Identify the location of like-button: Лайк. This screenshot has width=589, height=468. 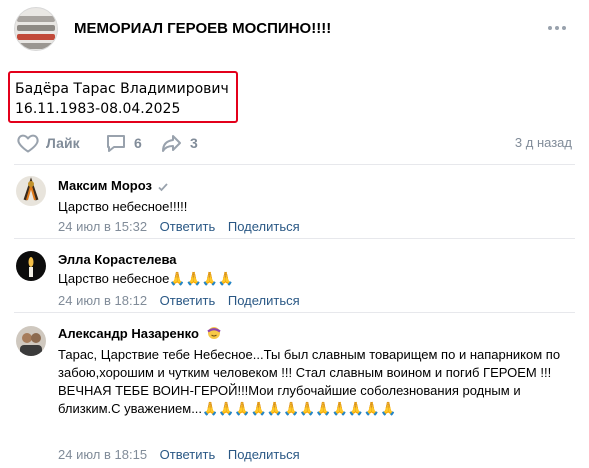
(48, 143).